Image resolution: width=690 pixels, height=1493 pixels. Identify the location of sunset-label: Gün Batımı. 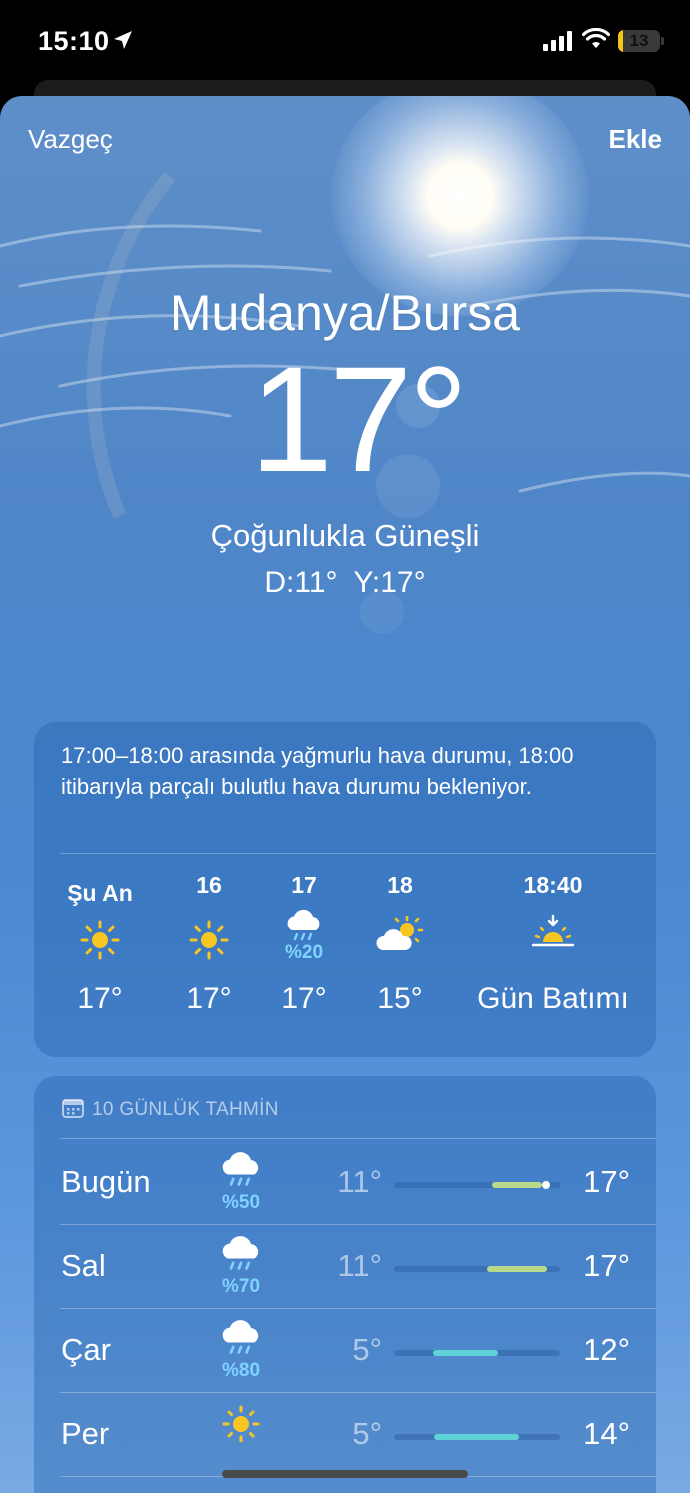
(553, 998).